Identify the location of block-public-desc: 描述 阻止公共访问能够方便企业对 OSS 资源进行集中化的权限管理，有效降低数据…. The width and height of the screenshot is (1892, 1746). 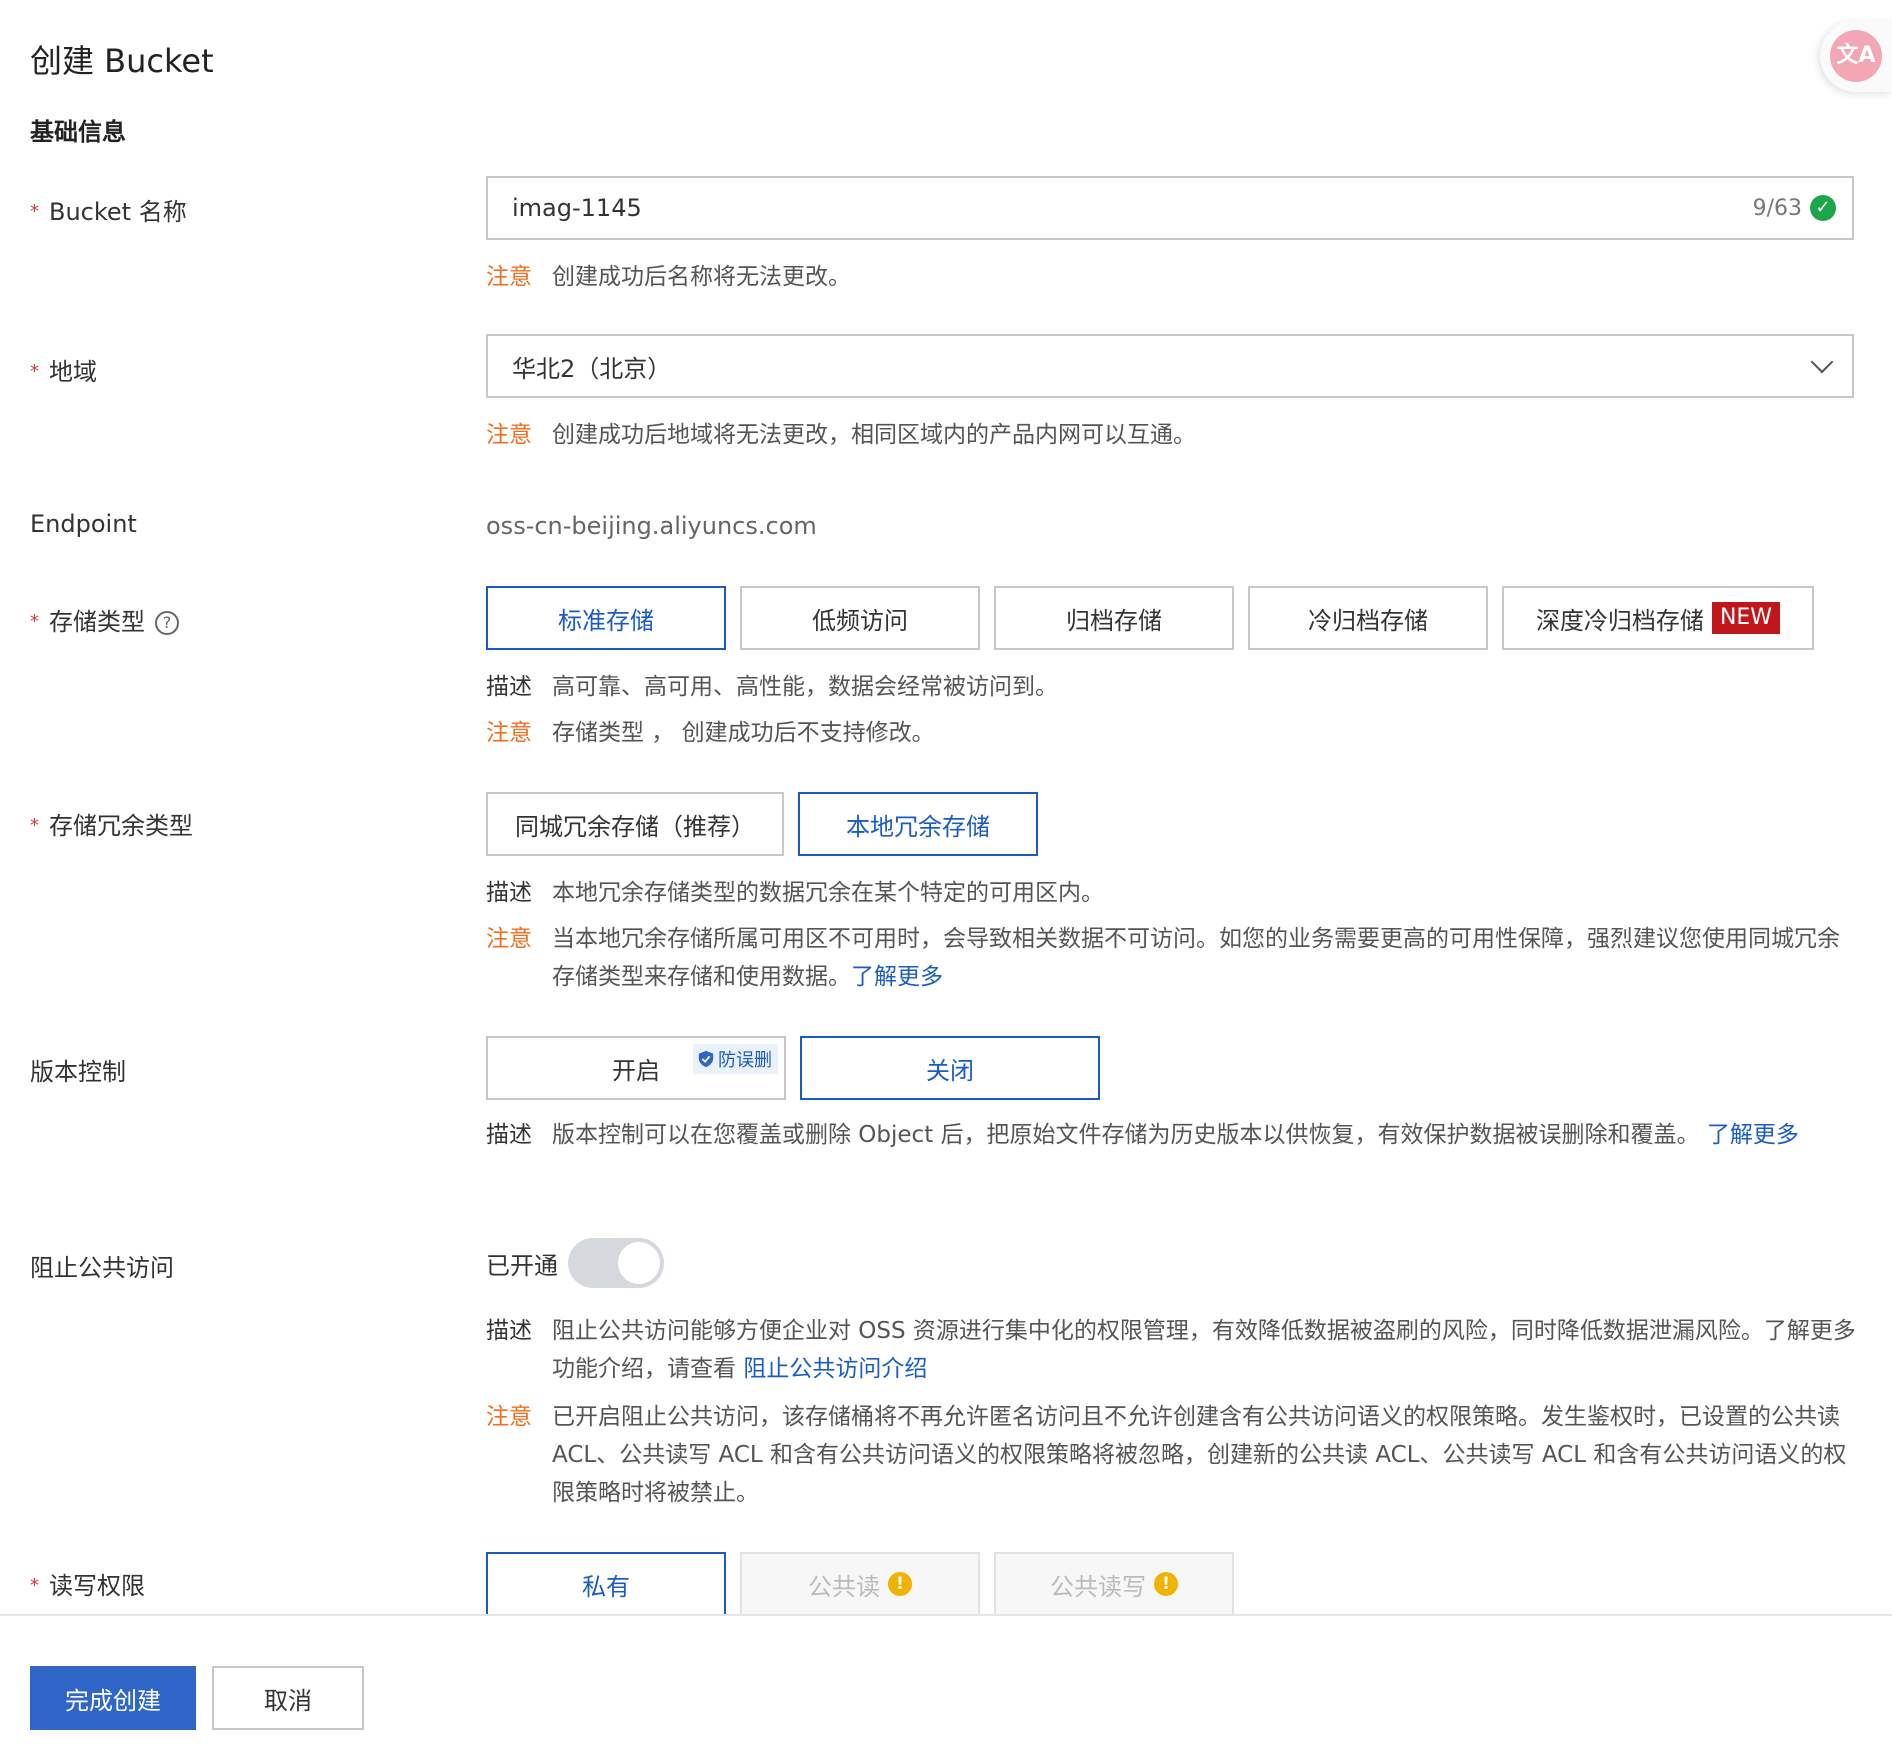
(1171, 1350).